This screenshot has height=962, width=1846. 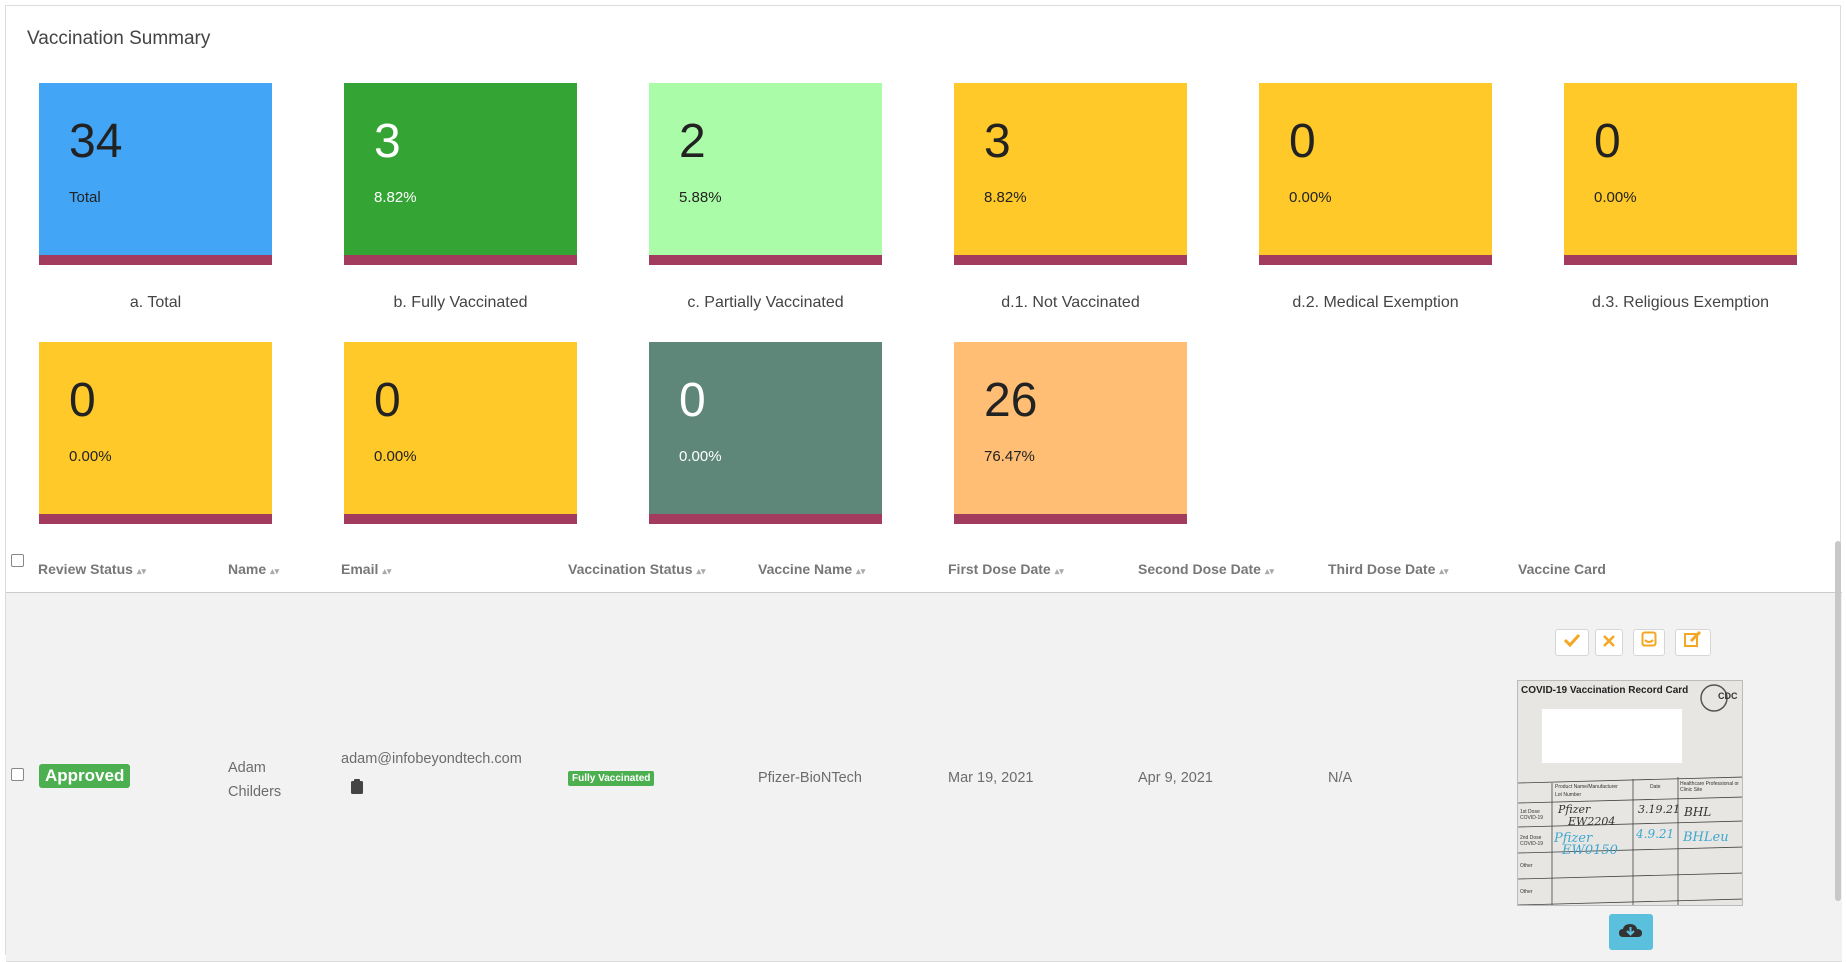 I want to click on card-col-product: Product Name/Manufacturer, so click(x=1586, y=787).